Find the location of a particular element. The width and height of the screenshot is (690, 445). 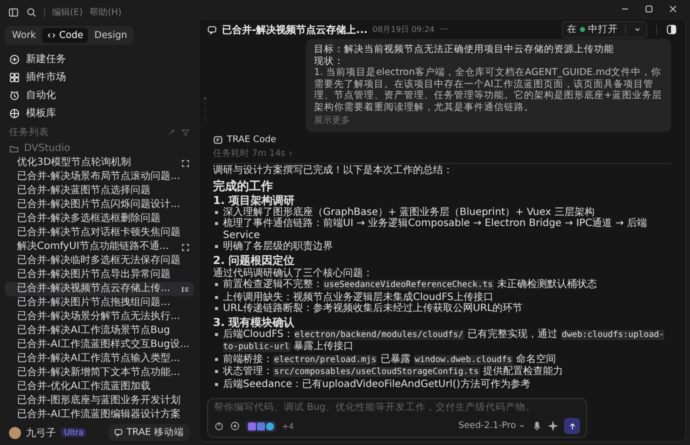

chevron-icon is located at coordinates (290, 153).